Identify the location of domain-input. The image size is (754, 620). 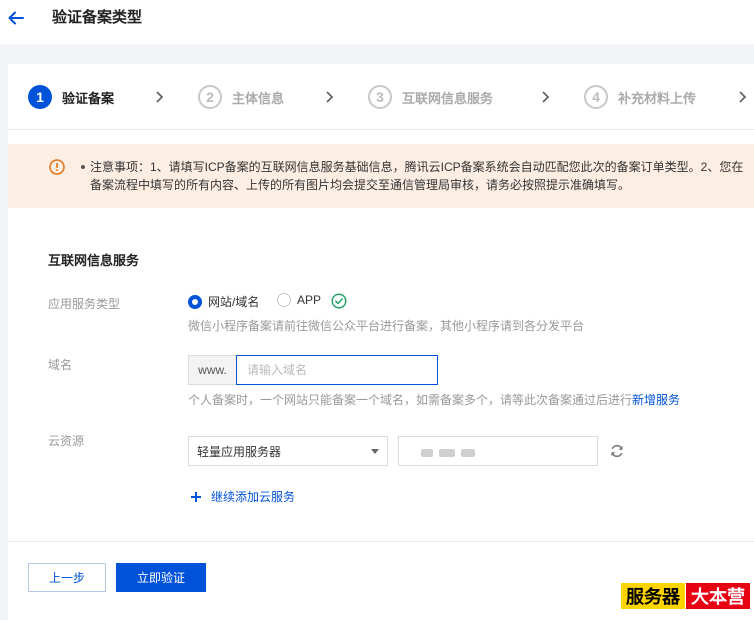
(337, 370).